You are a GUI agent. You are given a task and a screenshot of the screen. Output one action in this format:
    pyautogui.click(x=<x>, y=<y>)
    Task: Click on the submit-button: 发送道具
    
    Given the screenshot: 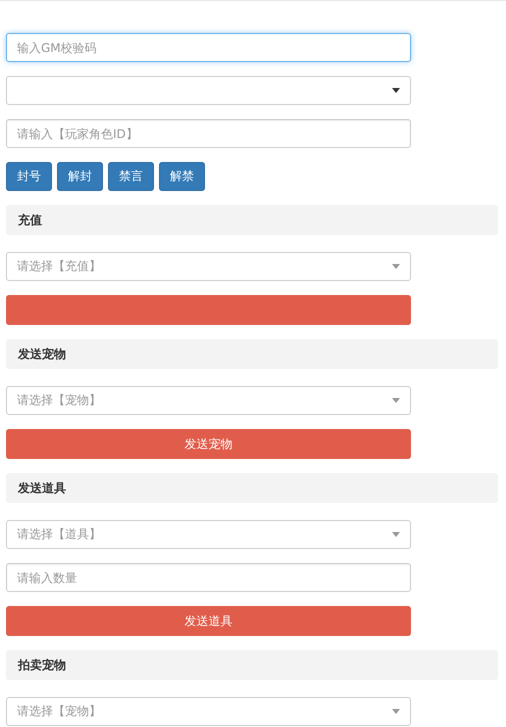 What is the action you would take?
    pyautogui.click(x=208, y=621)
    